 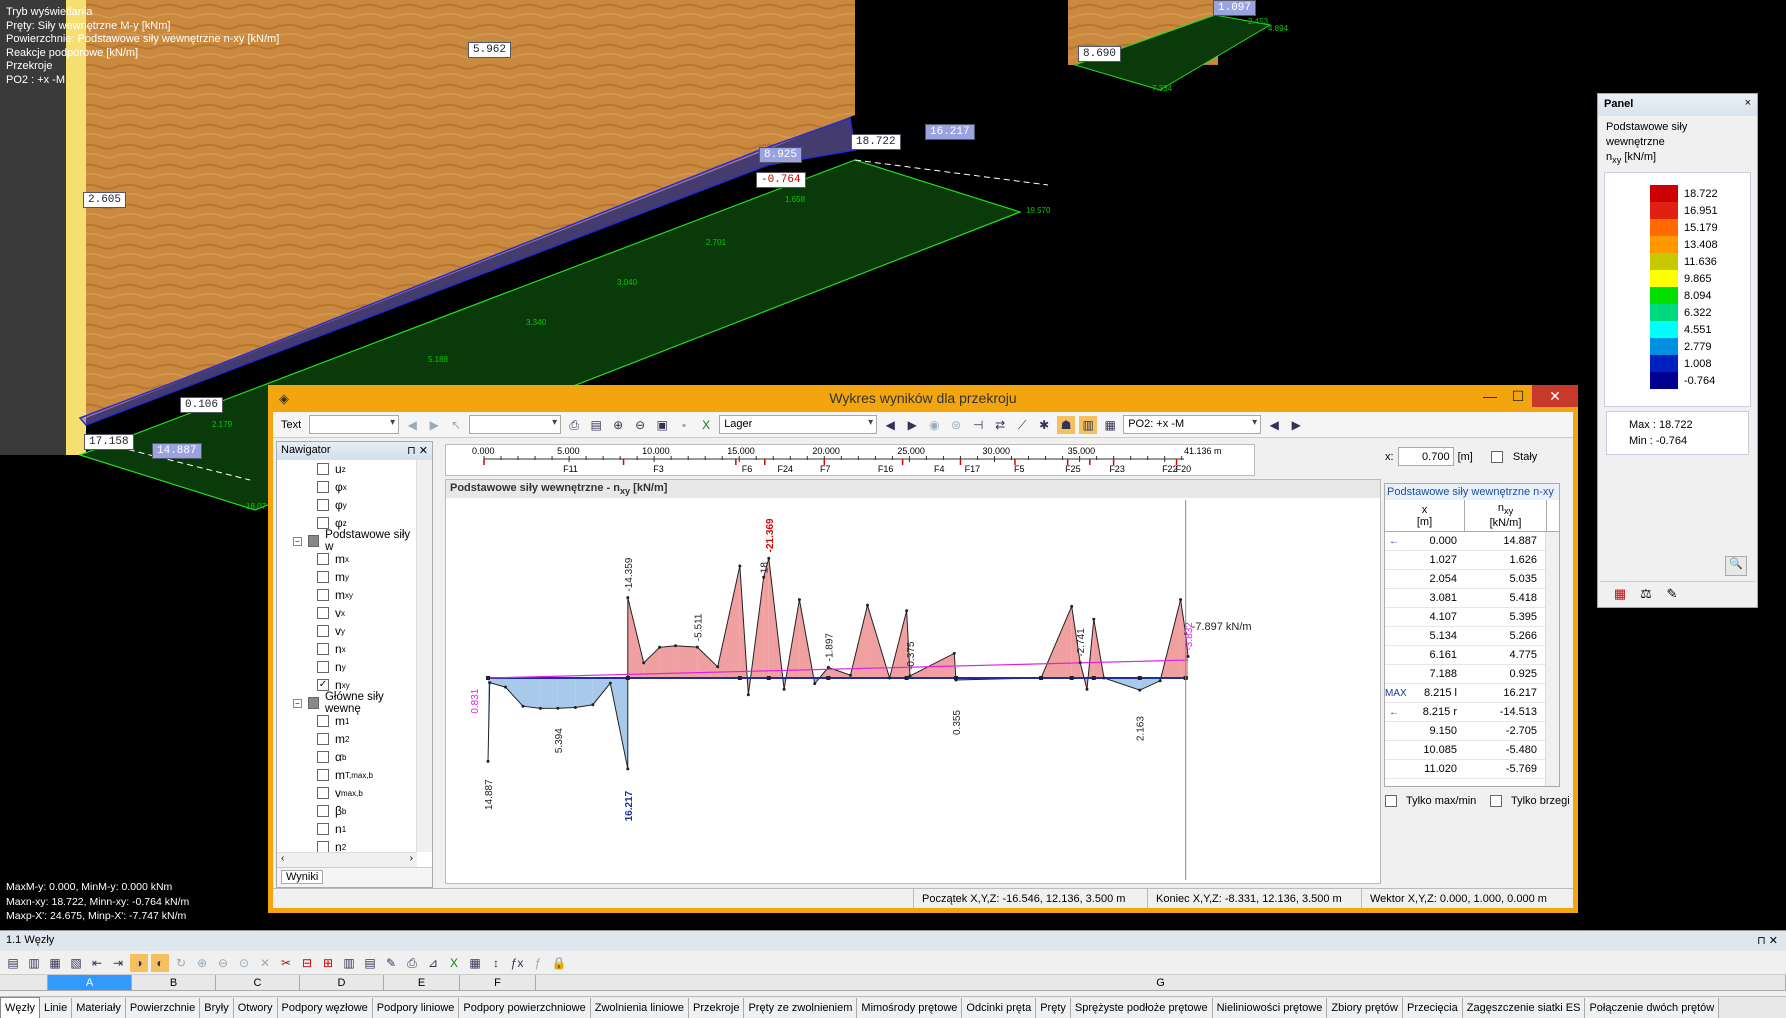 I want to click on pencil-icon: ✎, so click(x=1672, y=594).